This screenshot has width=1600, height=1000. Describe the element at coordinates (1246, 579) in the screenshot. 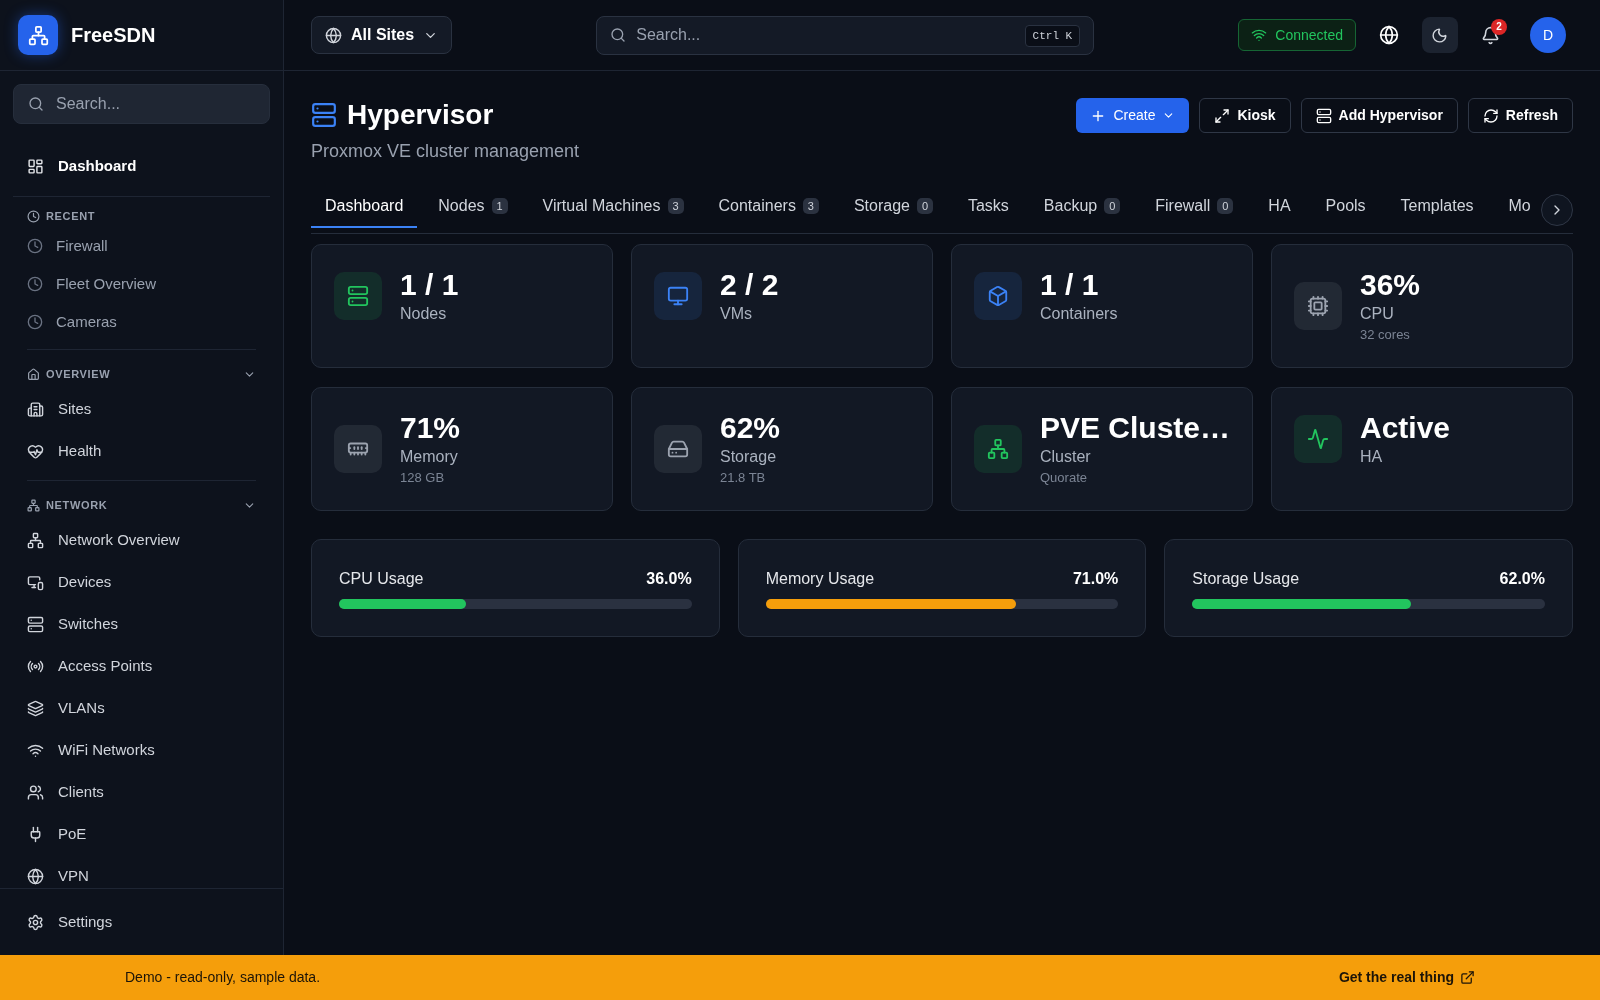

I see `usage-label: Storage Usage` at that location.